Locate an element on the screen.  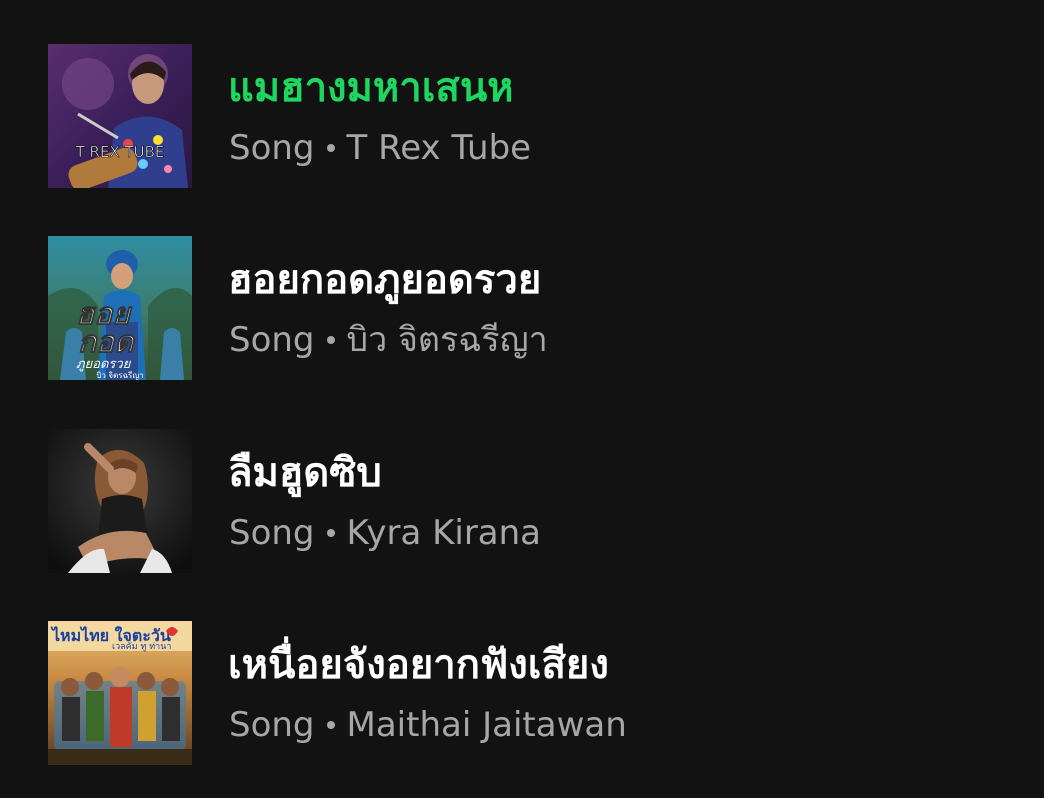
album-art-image: T REX TUBE is located at coordinates (120, 116).